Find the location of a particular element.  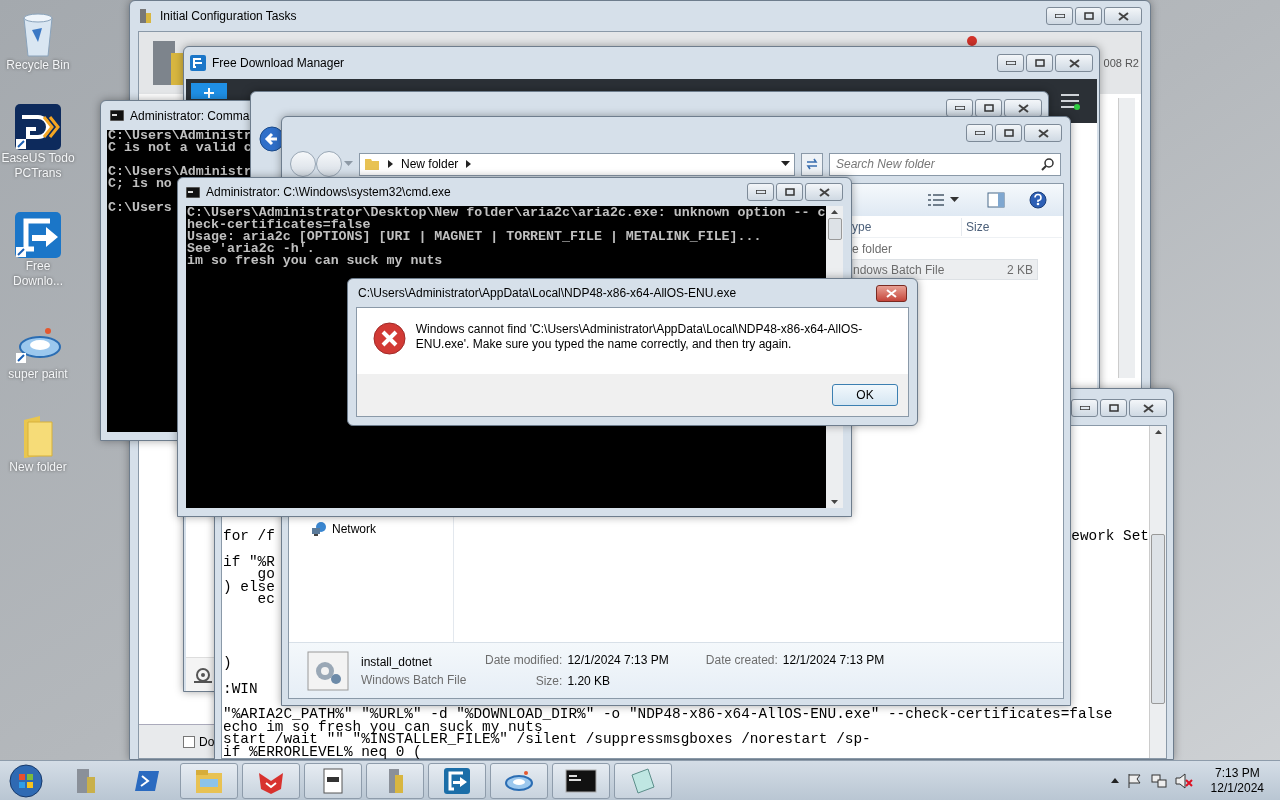

console-line: heck-certificates=false is located at coordinates (279, 225).